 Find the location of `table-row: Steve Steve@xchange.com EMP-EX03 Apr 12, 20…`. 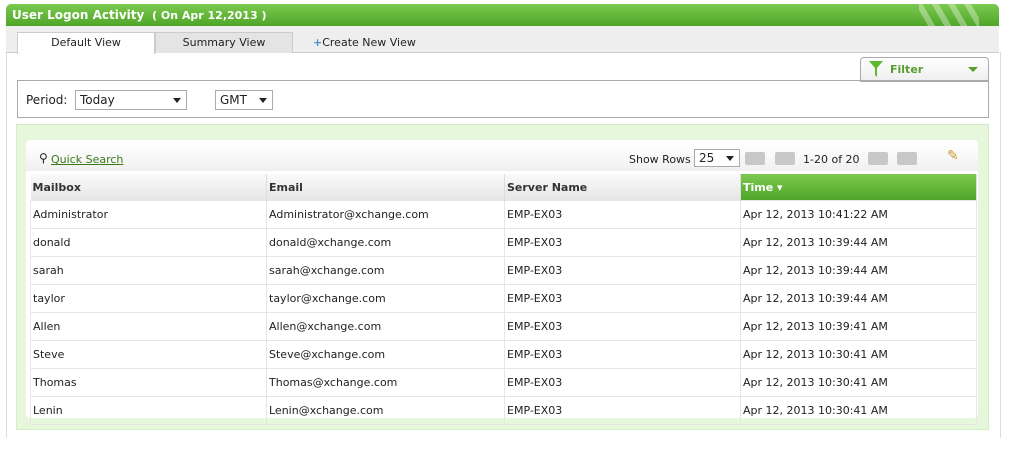

table-row: Steve Steve@xchange.com EMP-EX03 Apr 12, 20… is located at coordinates (503, 354).